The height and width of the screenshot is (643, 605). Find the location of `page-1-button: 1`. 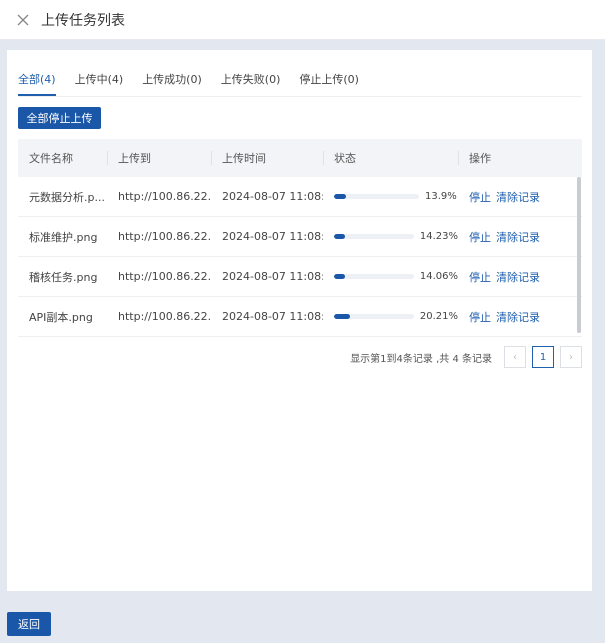

page-1-button: 1 is located at coordinates (543, 357).